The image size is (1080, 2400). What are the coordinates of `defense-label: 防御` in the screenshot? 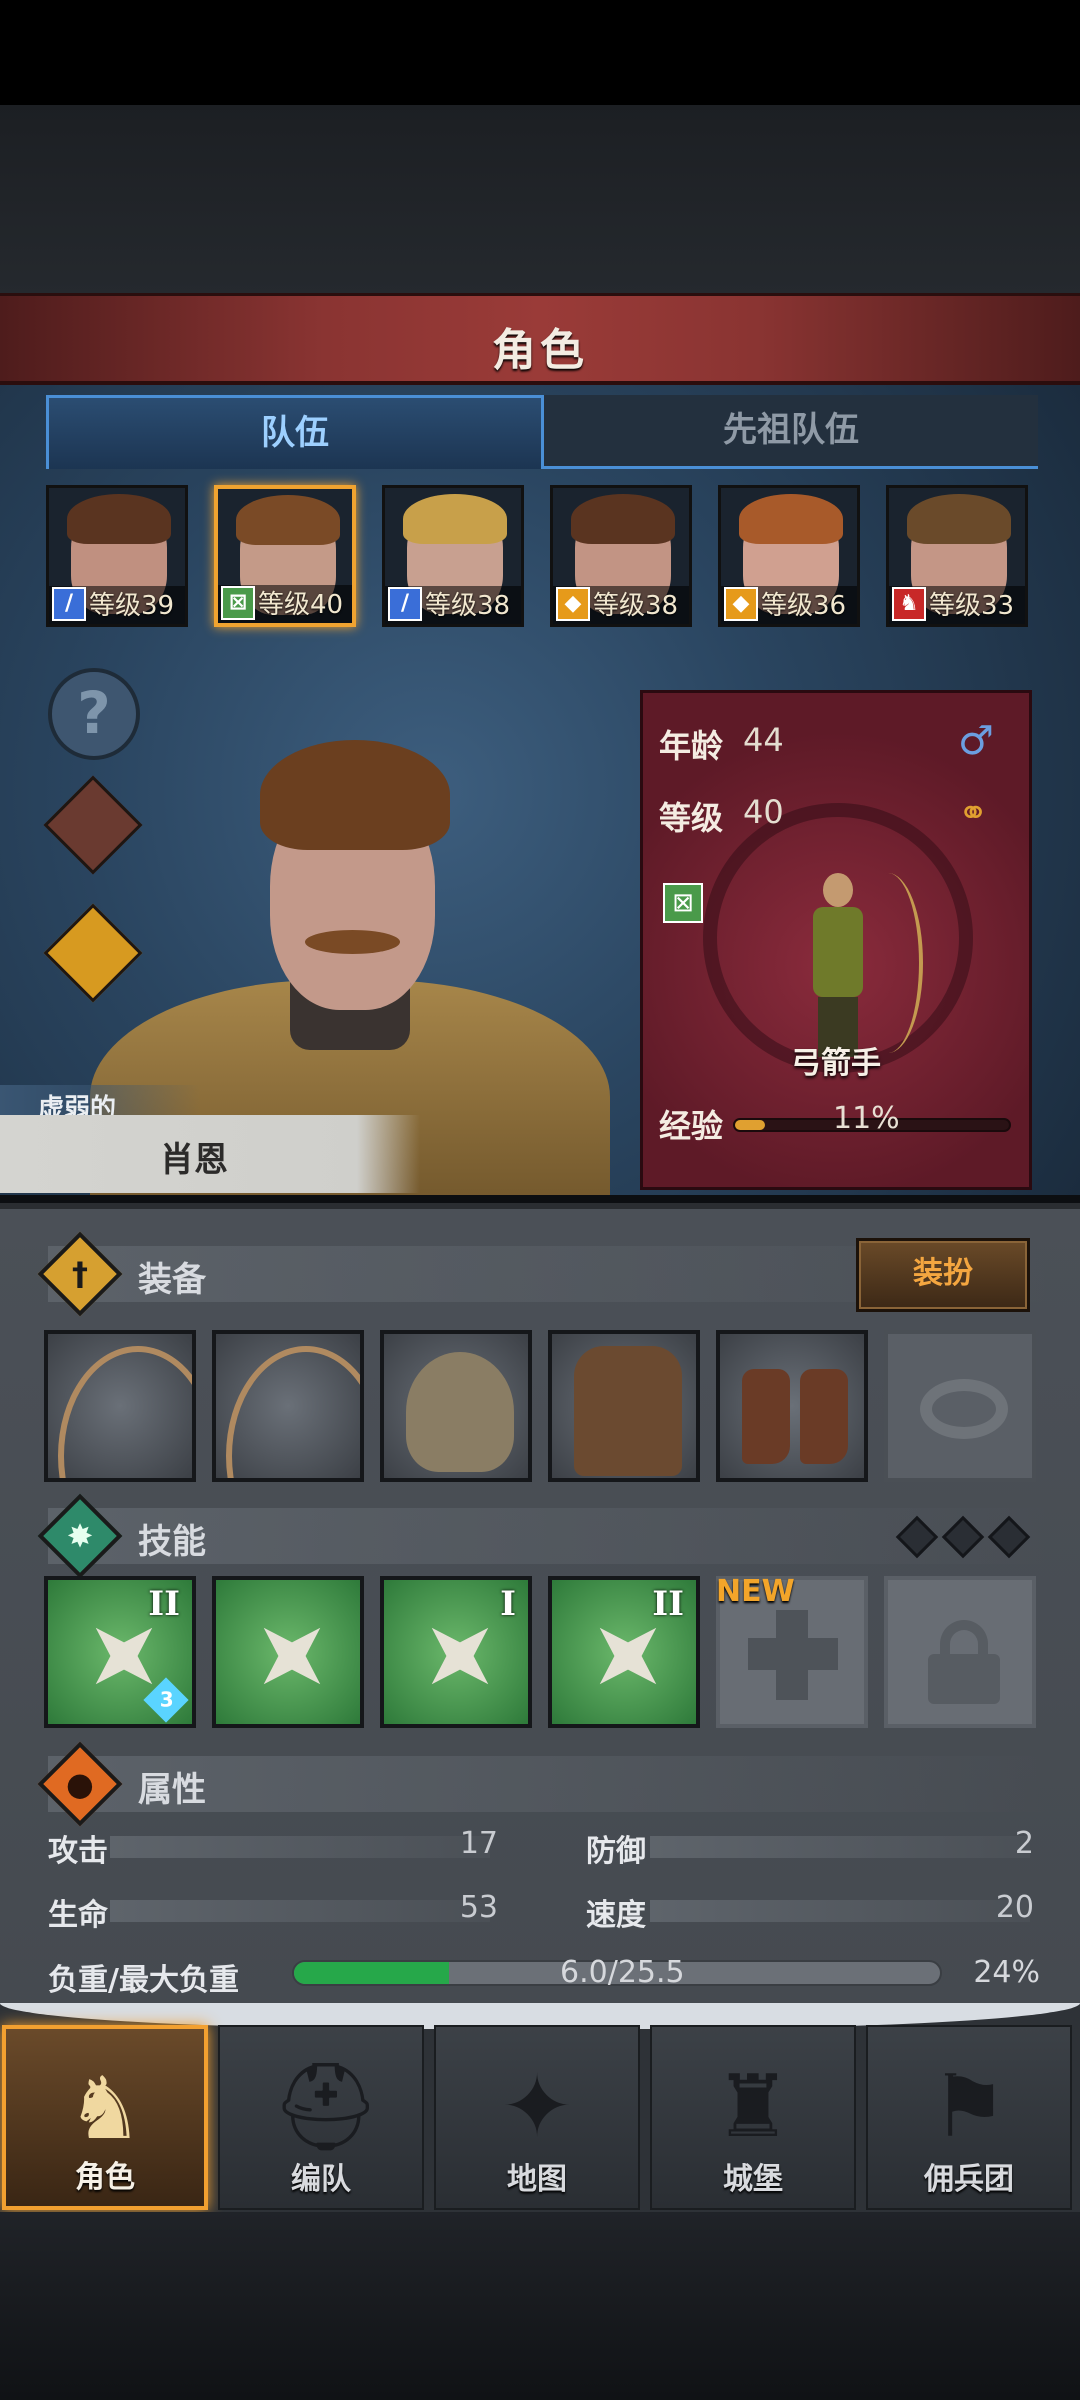 It's located at (616, 1851).